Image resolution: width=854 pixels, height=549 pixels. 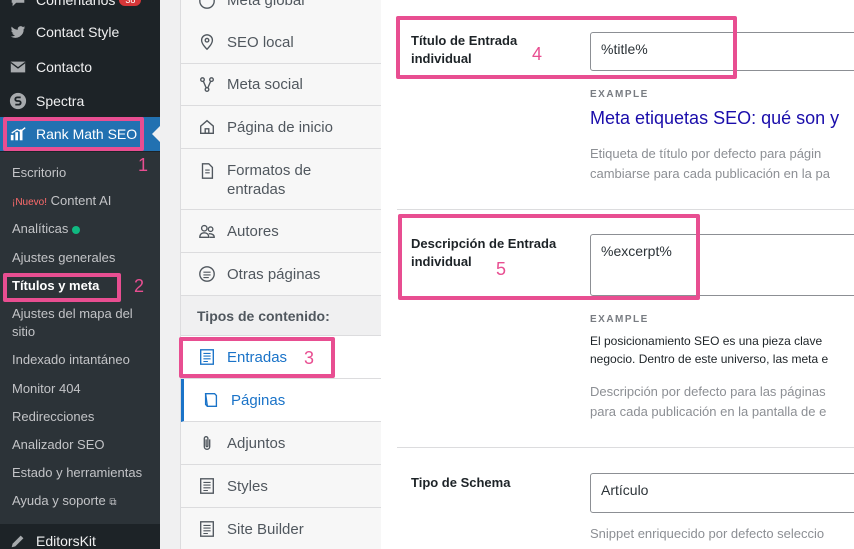 I want to click on description-template-input: %excerpt%, so click(x=722, y=265).